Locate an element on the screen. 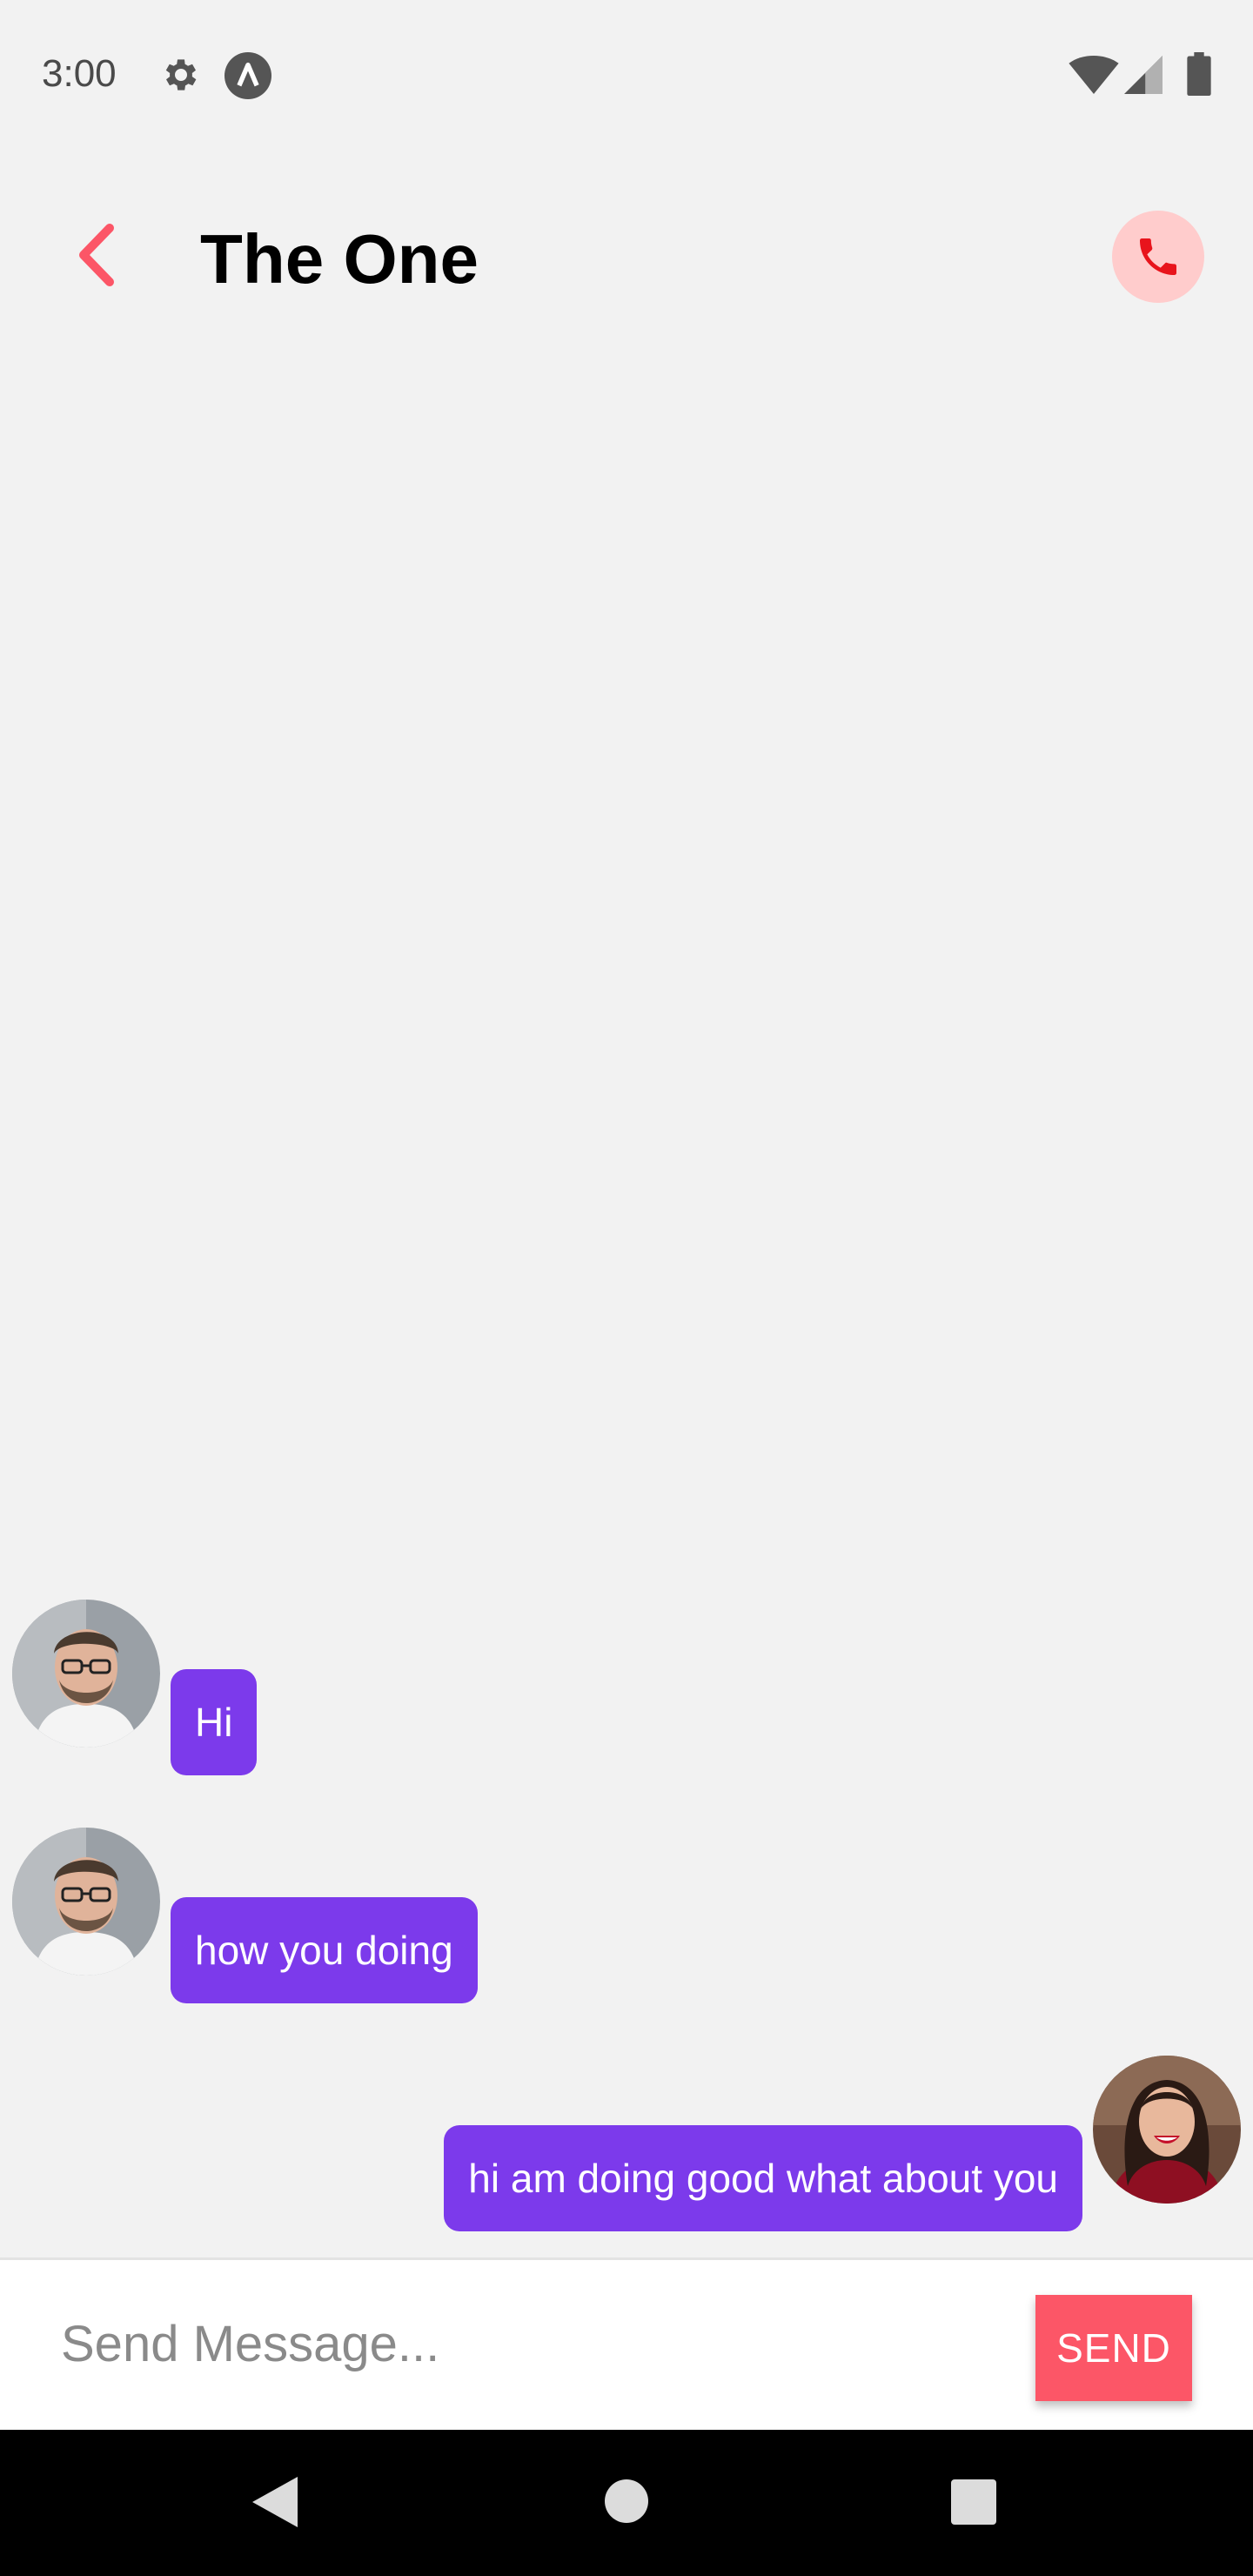 The width and height of the screenshot is (1253, 2576). chevron-left-icon is located at coordinates (98, 255).